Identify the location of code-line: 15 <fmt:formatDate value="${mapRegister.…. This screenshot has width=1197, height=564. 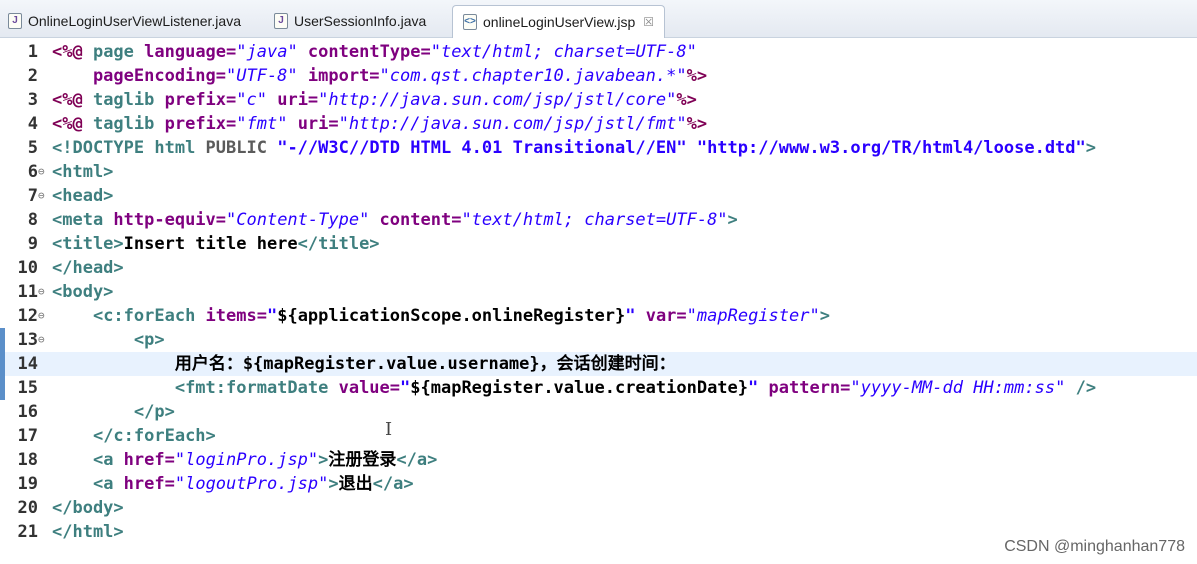
(598, 388).